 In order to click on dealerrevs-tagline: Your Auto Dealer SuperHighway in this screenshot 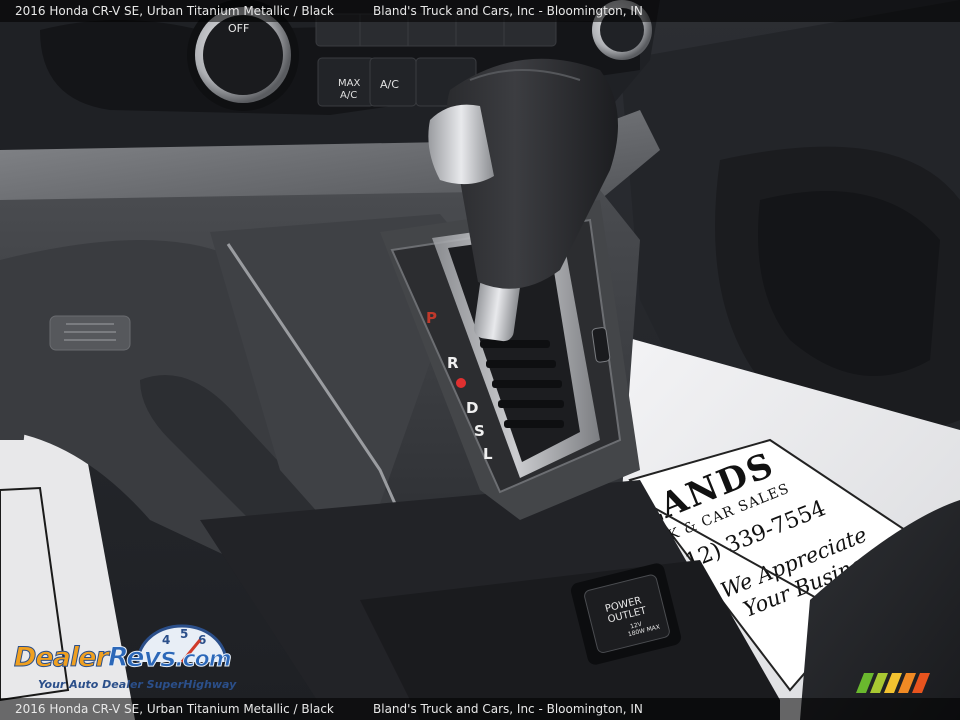, I will do `click(137, 684)`.